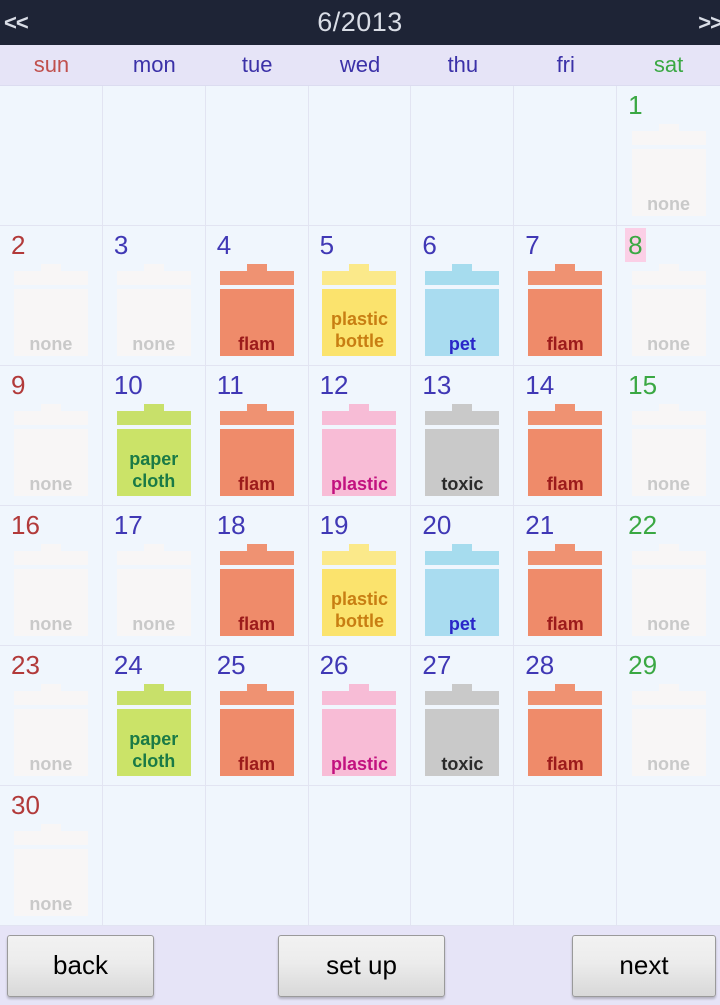  I want to click on day-cell: toxic 13, so click(463, 436).